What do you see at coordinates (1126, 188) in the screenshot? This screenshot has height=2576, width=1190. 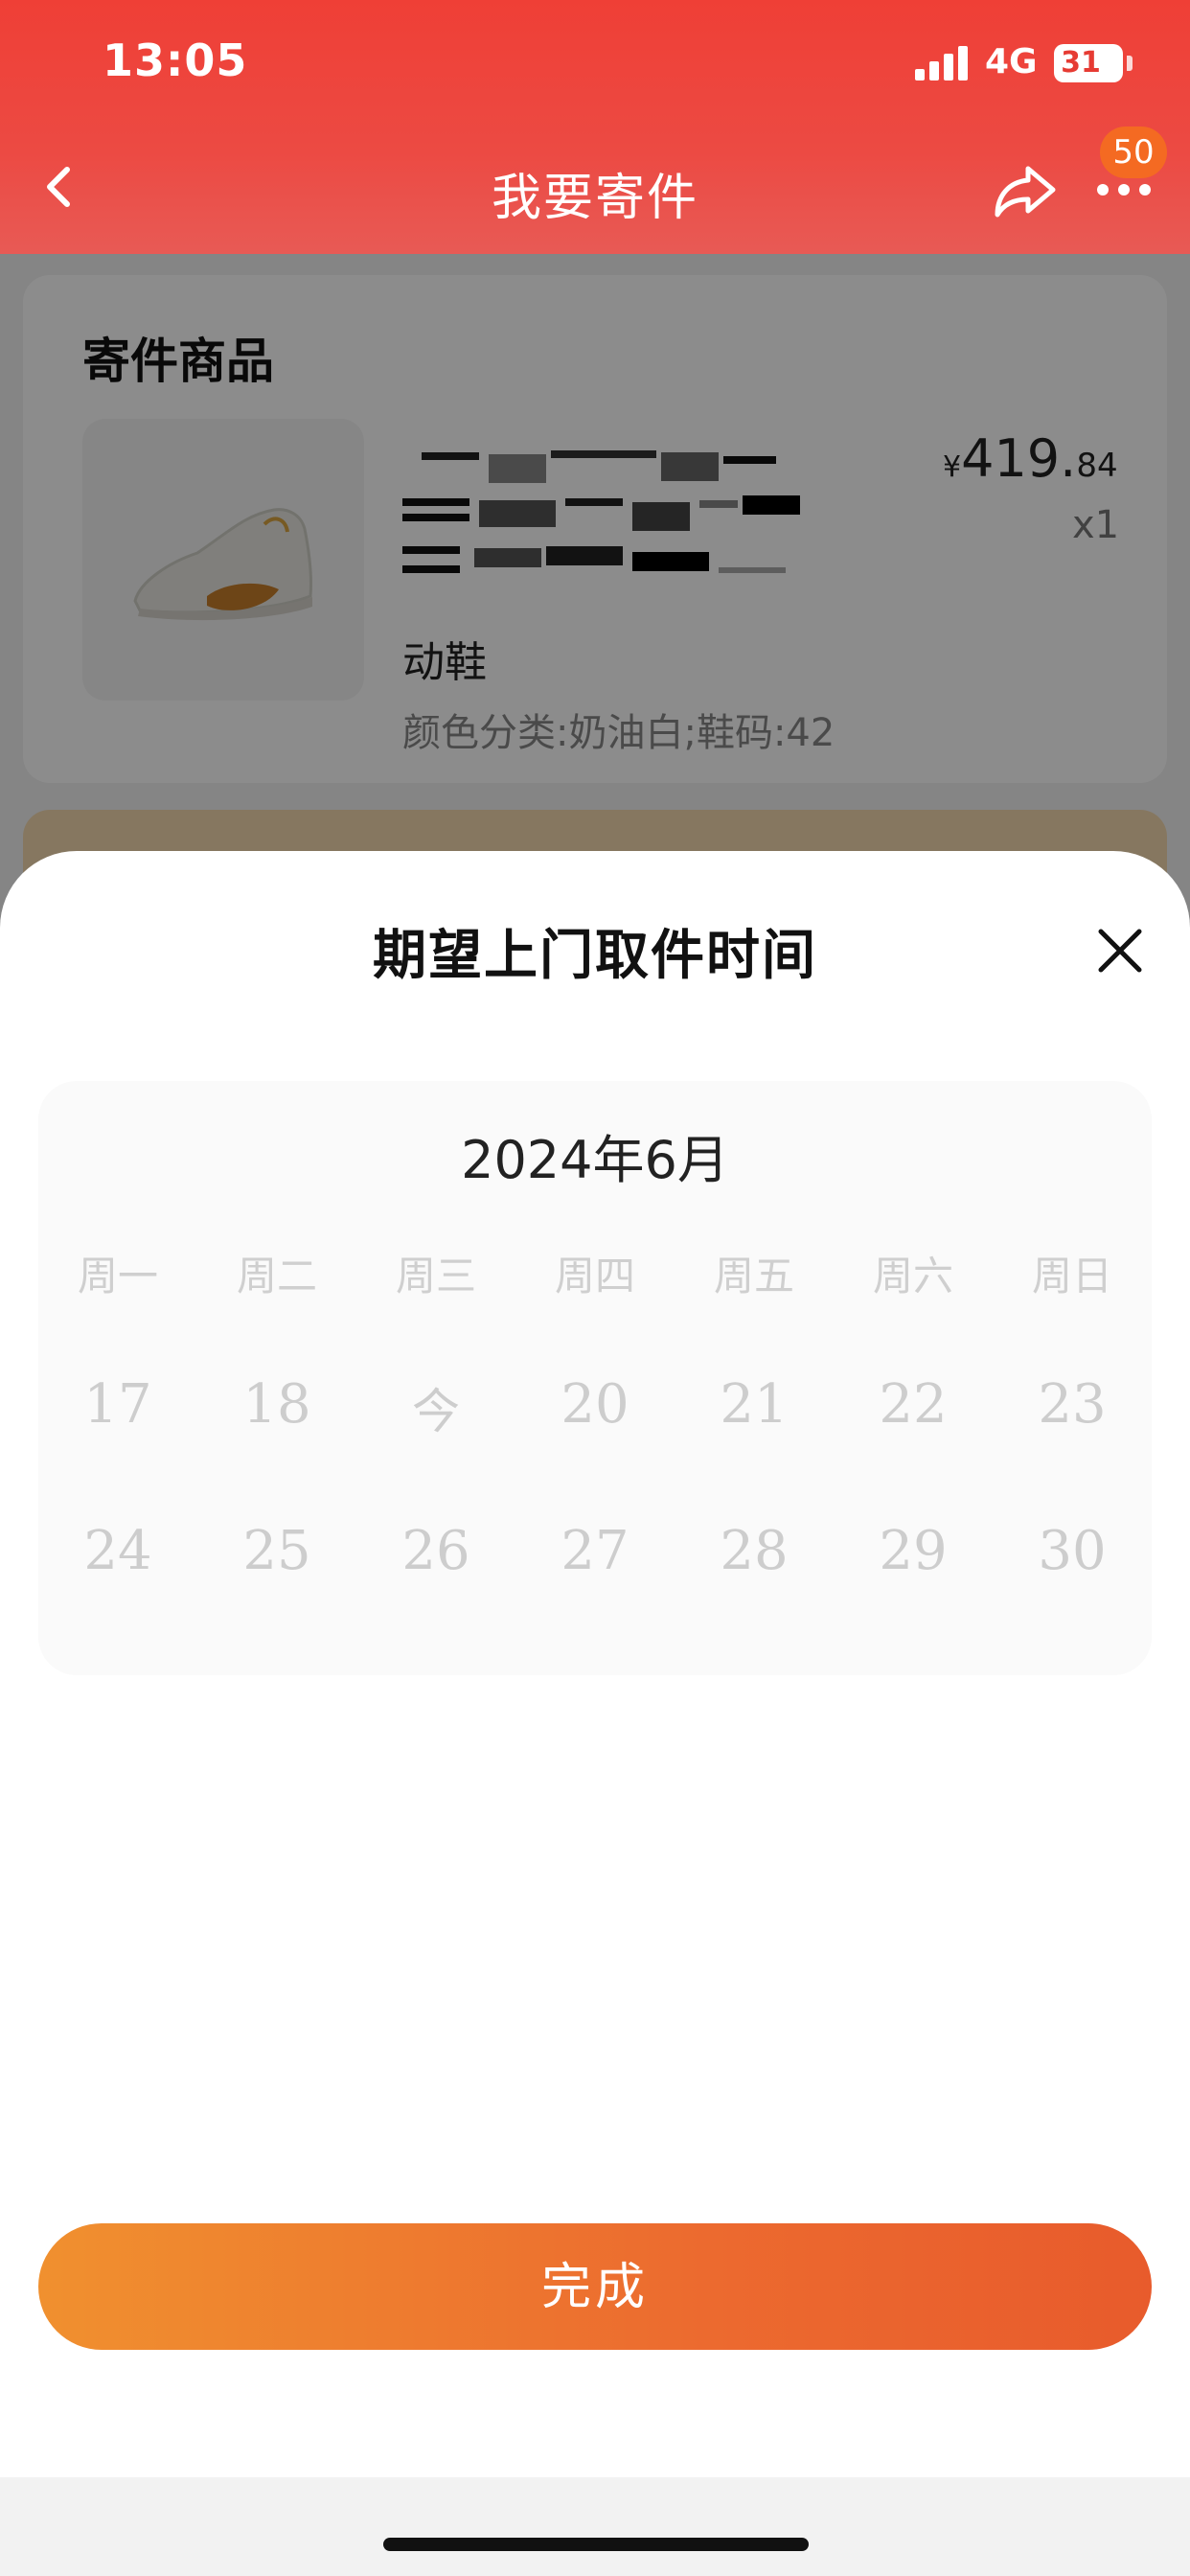 I see `more-button` at bounding box center [1126, 188].